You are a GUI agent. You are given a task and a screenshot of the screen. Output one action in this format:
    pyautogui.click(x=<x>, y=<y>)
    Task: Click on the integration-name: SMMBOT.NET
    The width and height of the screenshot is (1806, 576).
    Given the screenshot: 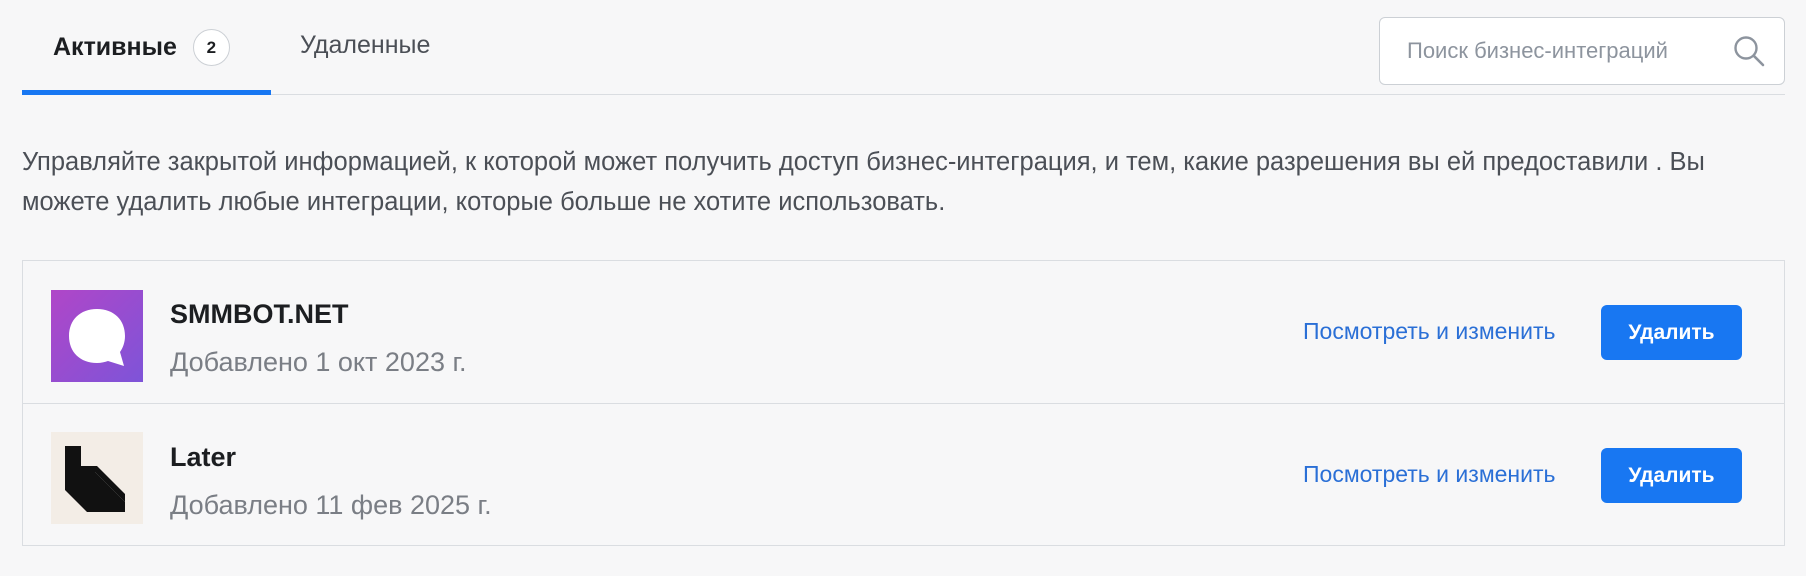 What is the action you would take?
    pyautogui.click(x=259, y=314)
    